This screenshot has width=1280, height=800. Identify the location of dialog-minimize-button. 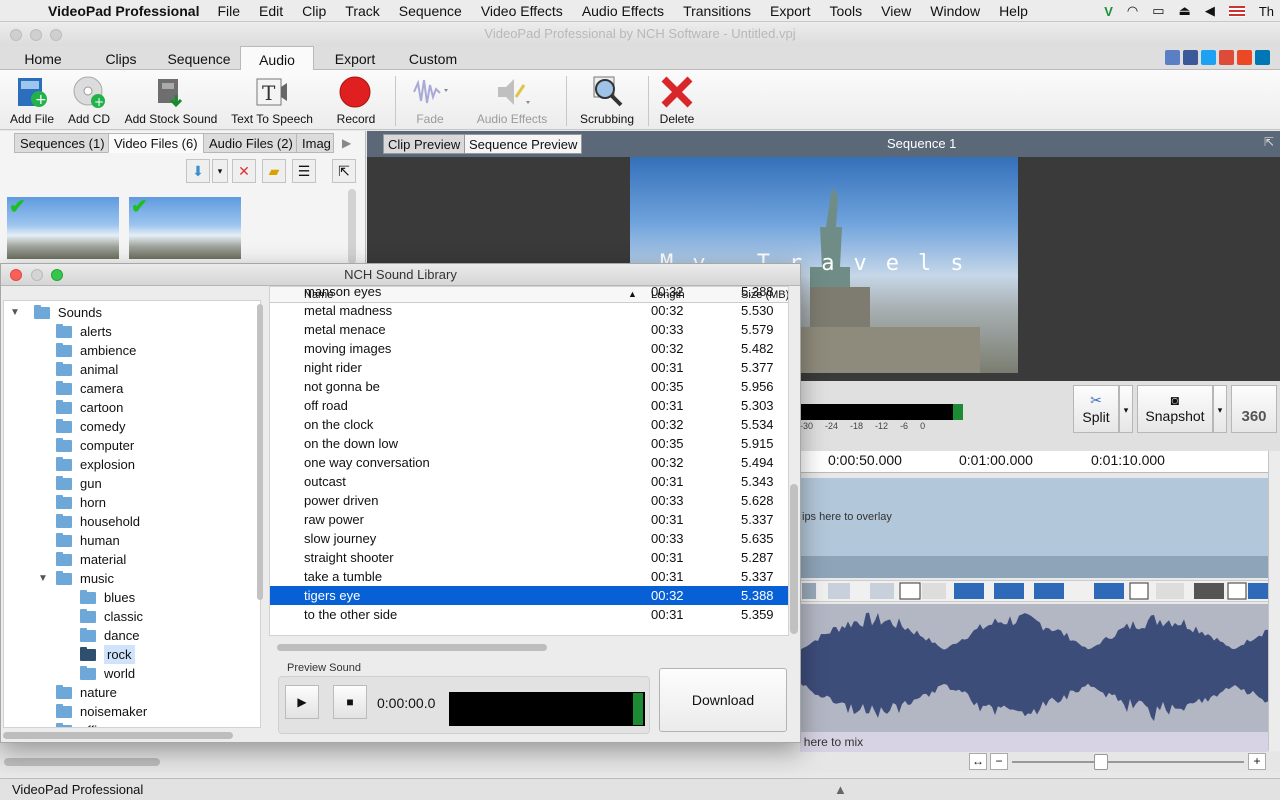
(37, 275).